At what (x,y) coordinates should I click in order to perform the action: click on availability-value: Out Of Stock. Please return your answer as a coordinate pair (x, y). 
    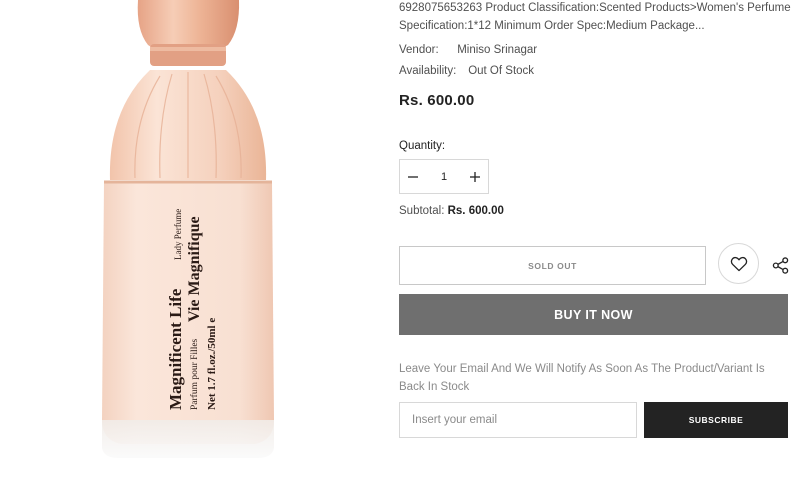
    Looking at the image, I should click on (501, 71).